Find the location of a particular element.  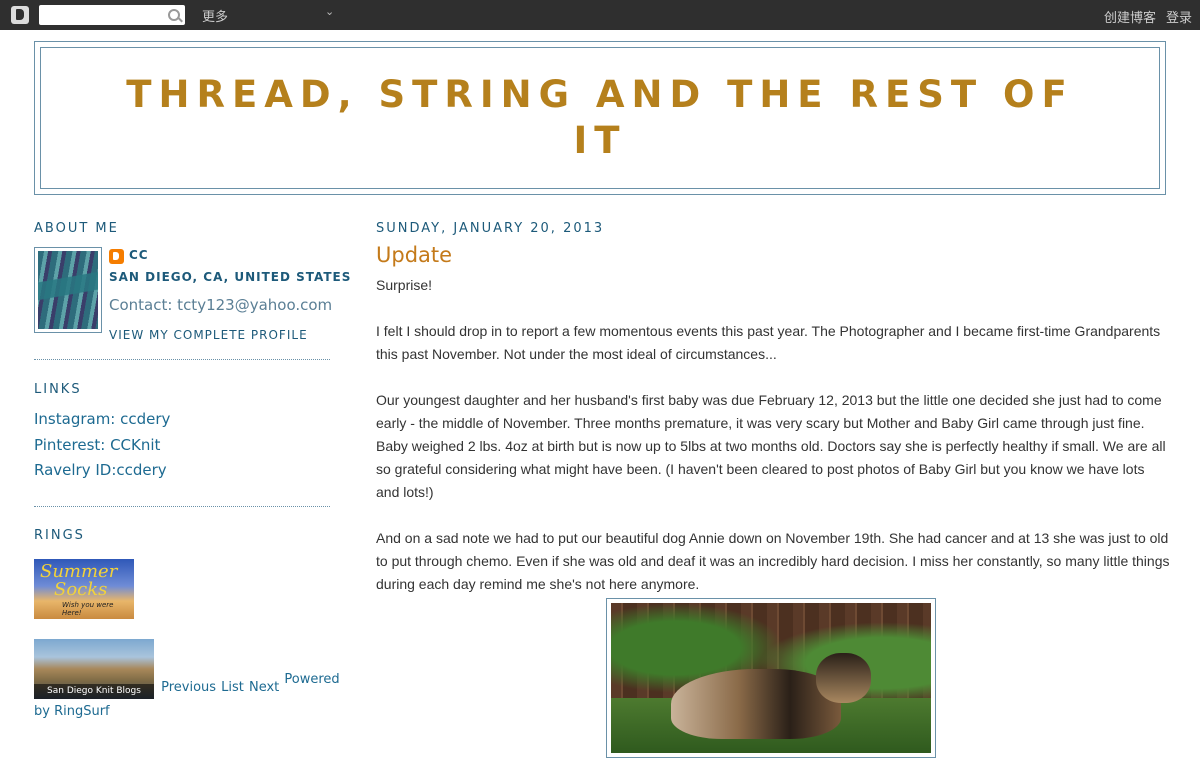

blogger-logo-icon is located at coordinates (20, 15).